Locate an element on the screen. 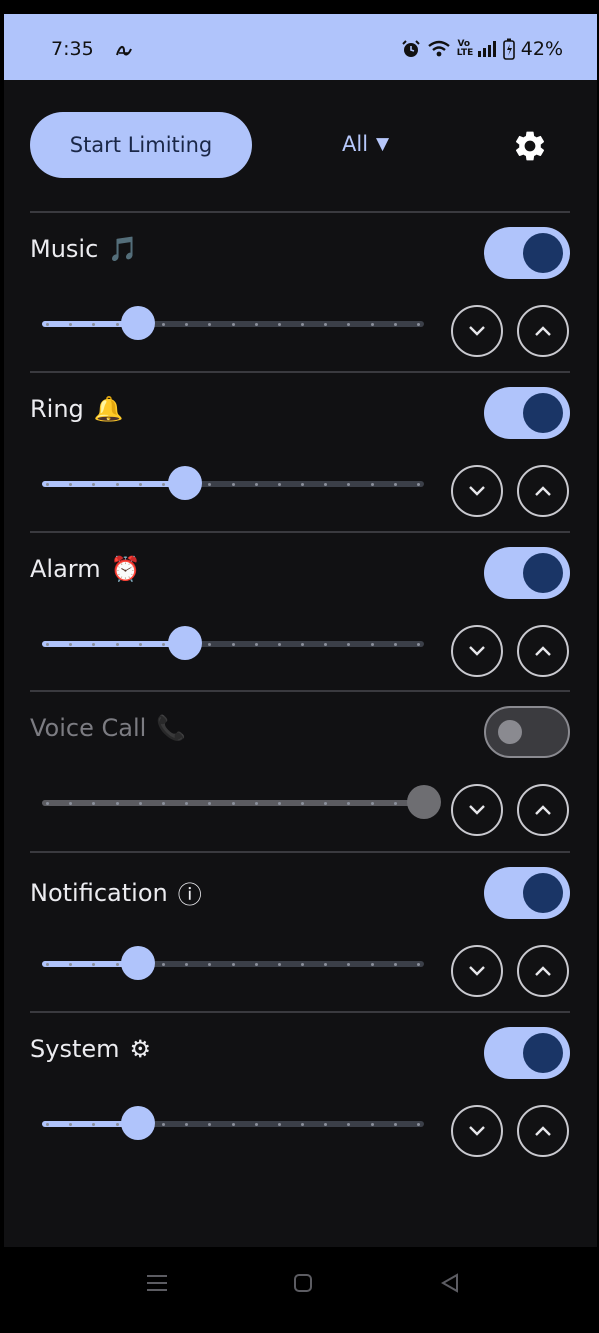 This screenshot has width=599, height=1333. ring-toggle is located at coordinates (527, 413).